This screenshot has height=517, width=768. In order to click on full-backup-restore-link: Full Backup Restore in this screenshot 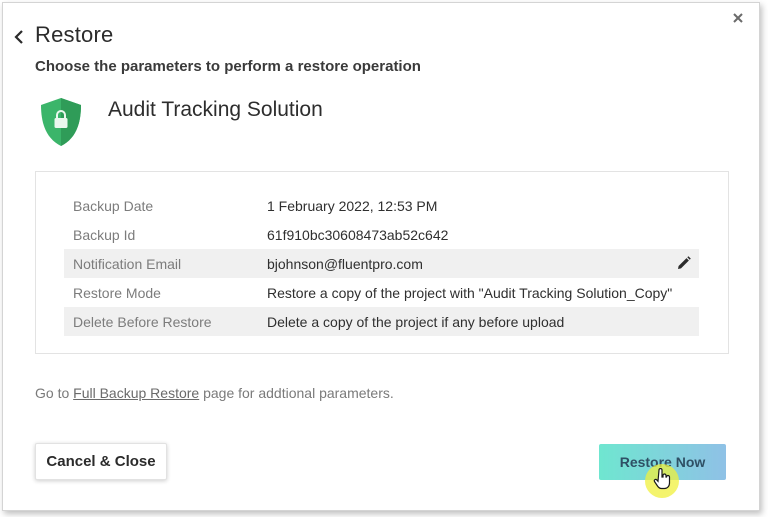, I will do `click(136, 393)`.